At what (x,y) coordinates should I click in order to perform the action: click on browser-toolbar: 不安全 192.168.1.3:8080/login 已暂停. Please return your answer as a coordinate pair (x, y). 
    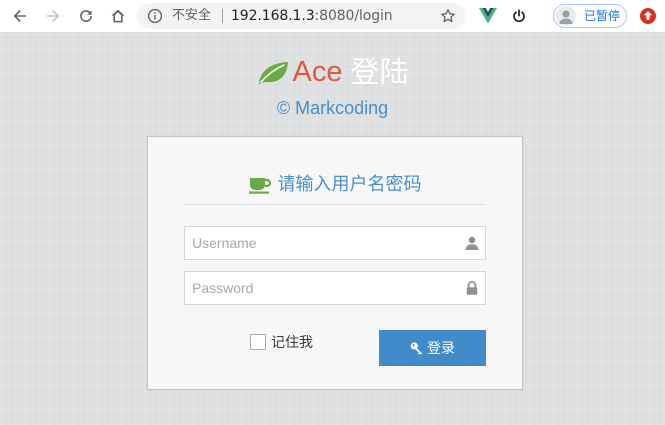
    Looking at the image, I should click on (332, 16).